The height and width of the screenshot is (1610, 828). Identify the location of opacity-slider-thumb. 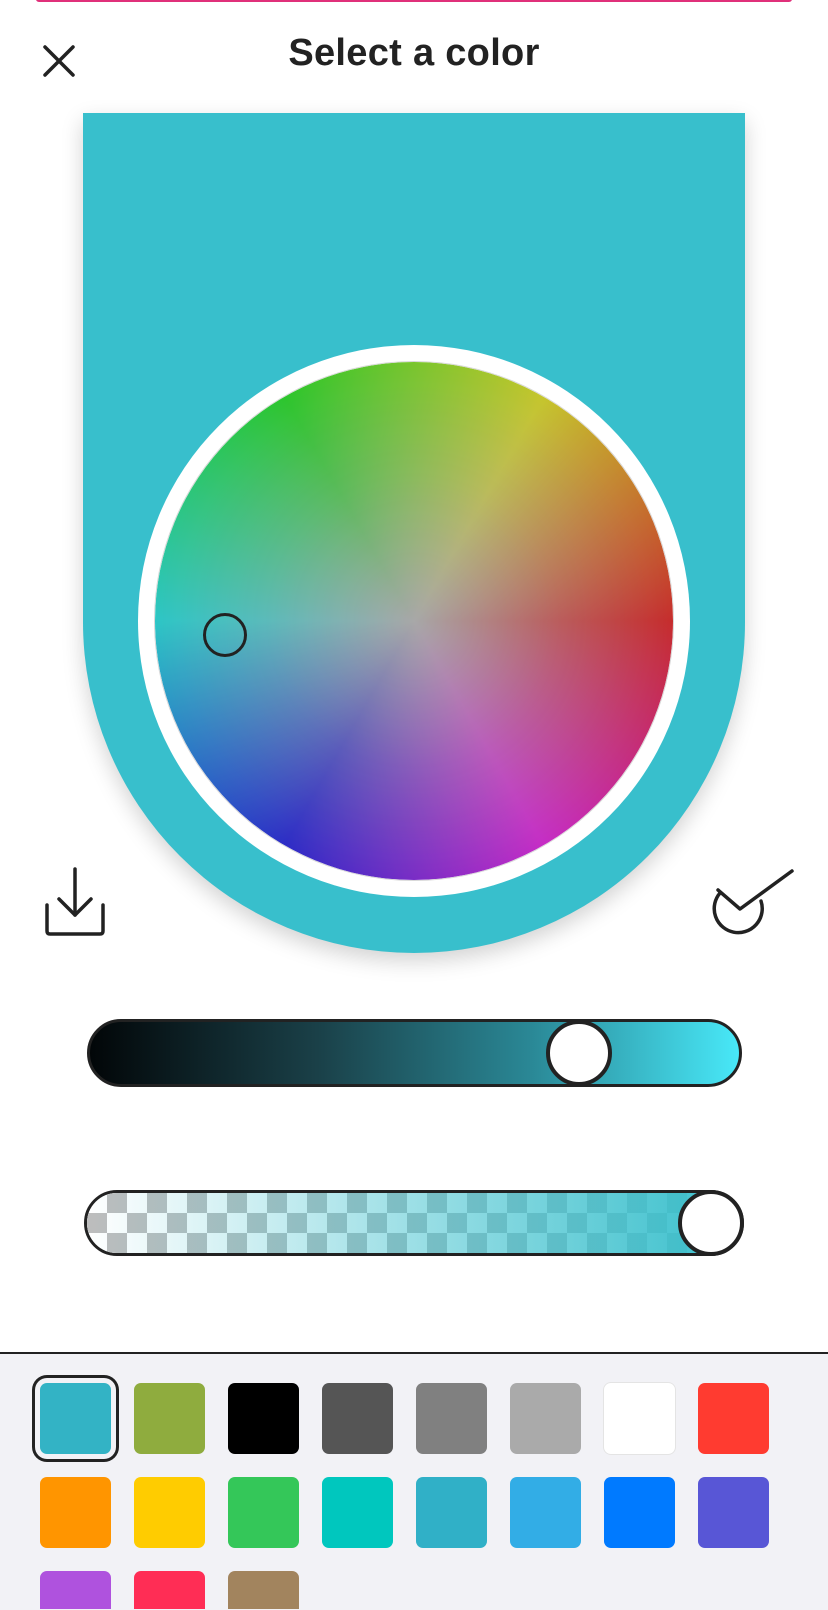
(711, 1223).